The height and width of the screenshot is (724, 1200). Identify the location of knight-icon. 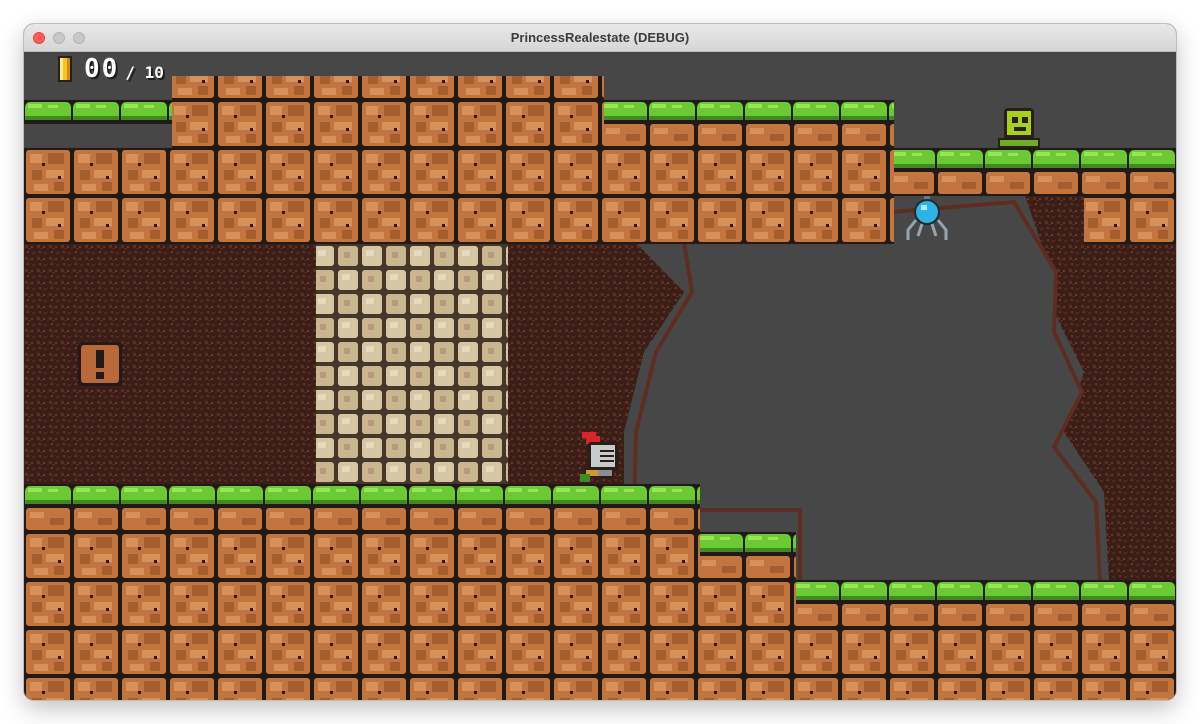
(599, 457).